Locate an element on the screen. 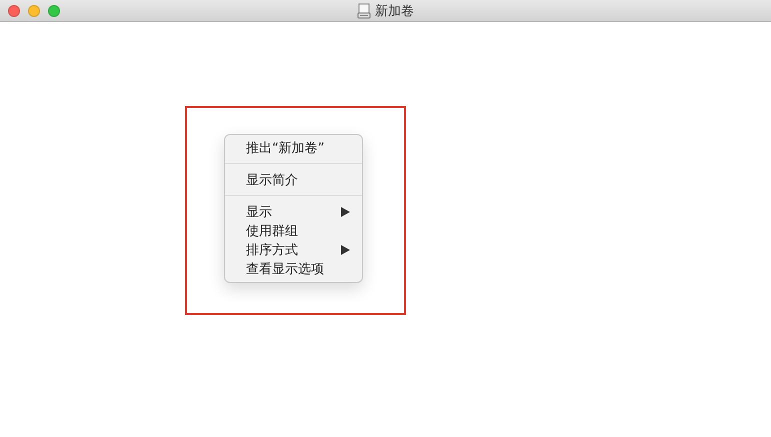 The image size is (771, 437). drive-icon is located at coordinates (364, 10).